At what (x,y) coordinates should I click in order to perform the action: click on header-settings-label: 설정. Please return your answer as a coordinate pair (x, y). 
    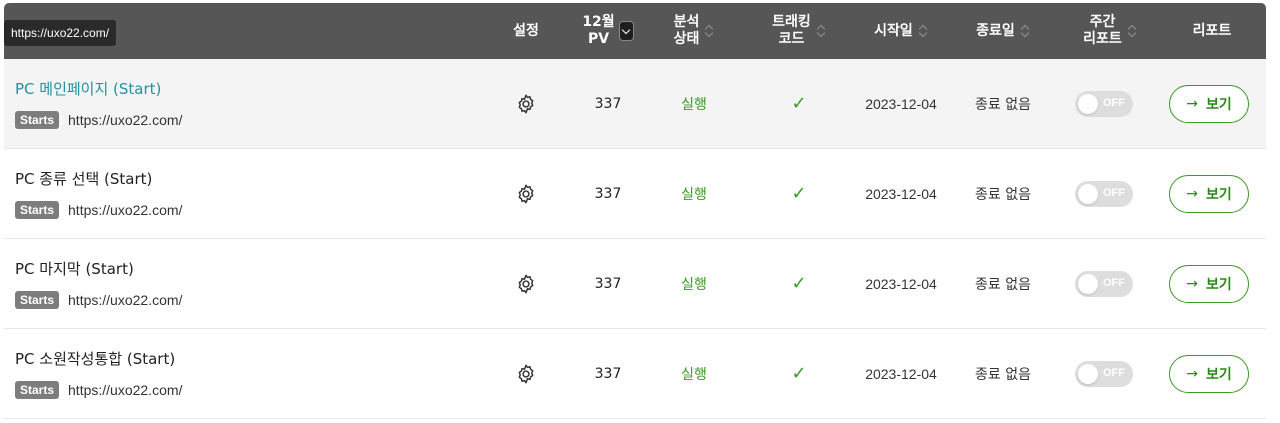
    Looking at the image, I should click on (526, 30).